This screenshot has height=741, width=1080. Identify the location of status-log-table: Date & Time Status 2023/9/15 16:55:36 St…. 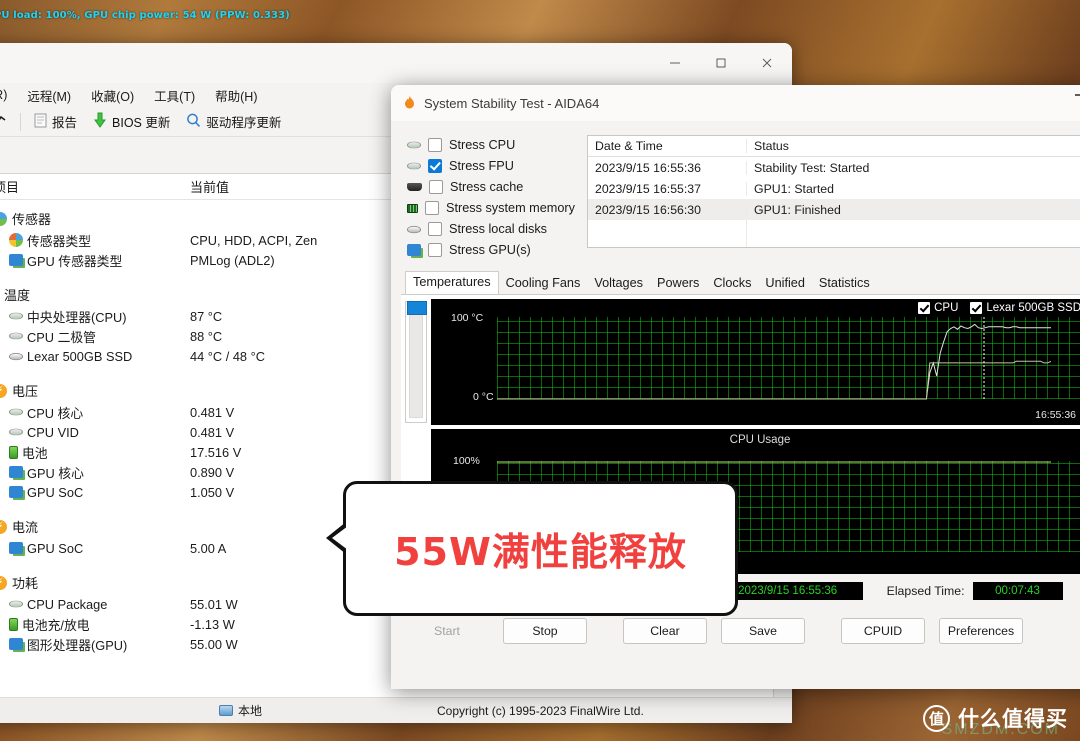
(833, 191).